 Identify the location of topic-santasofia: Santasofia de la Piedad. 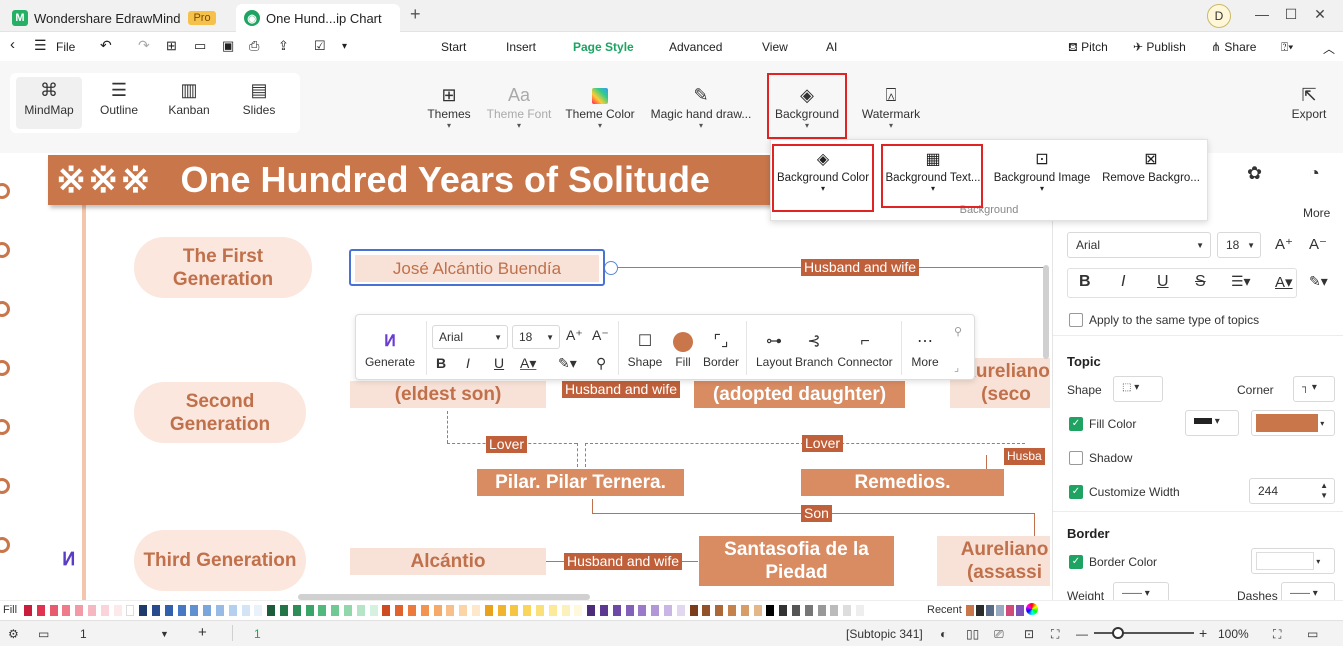
(796, 561).